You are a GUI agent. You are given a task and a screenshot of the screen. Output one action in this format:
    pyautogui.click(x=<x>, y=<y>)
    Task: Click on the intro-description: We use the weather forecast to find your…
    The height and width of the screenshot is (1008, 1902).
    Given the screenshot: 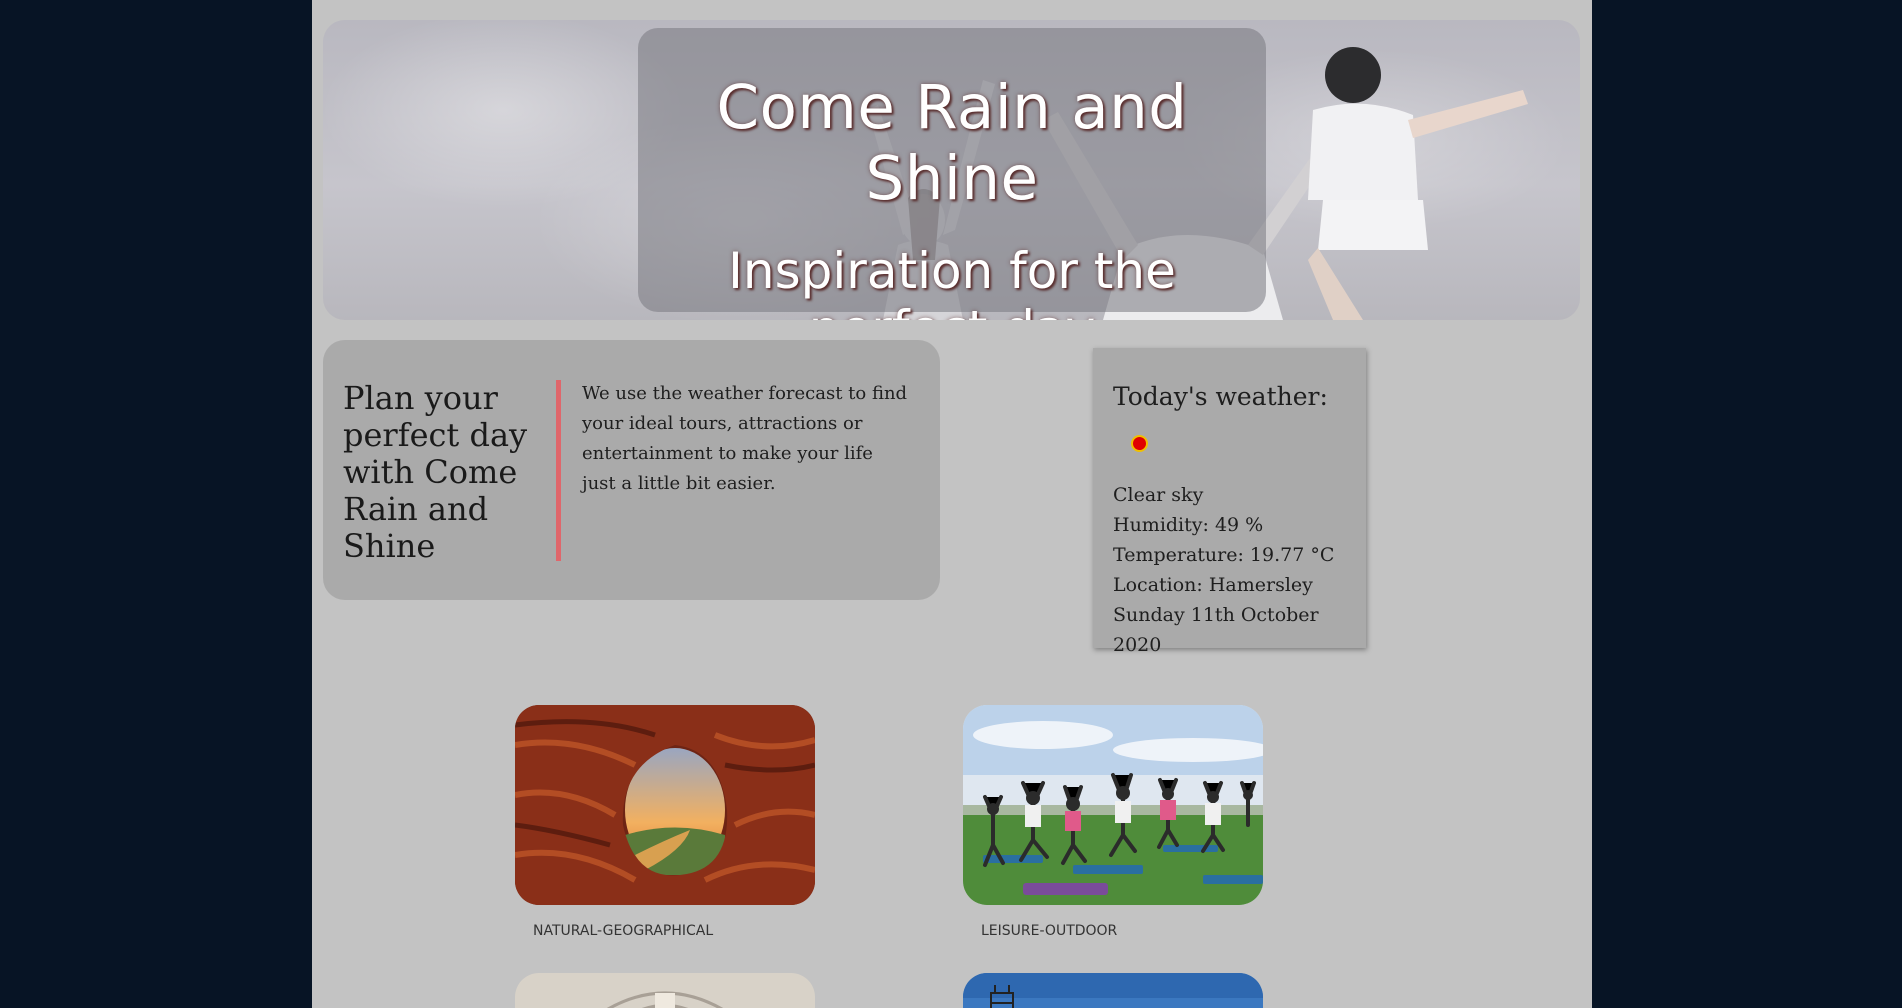 What is the action you would take?
    pyautogui.click(x=745, y=438)
    